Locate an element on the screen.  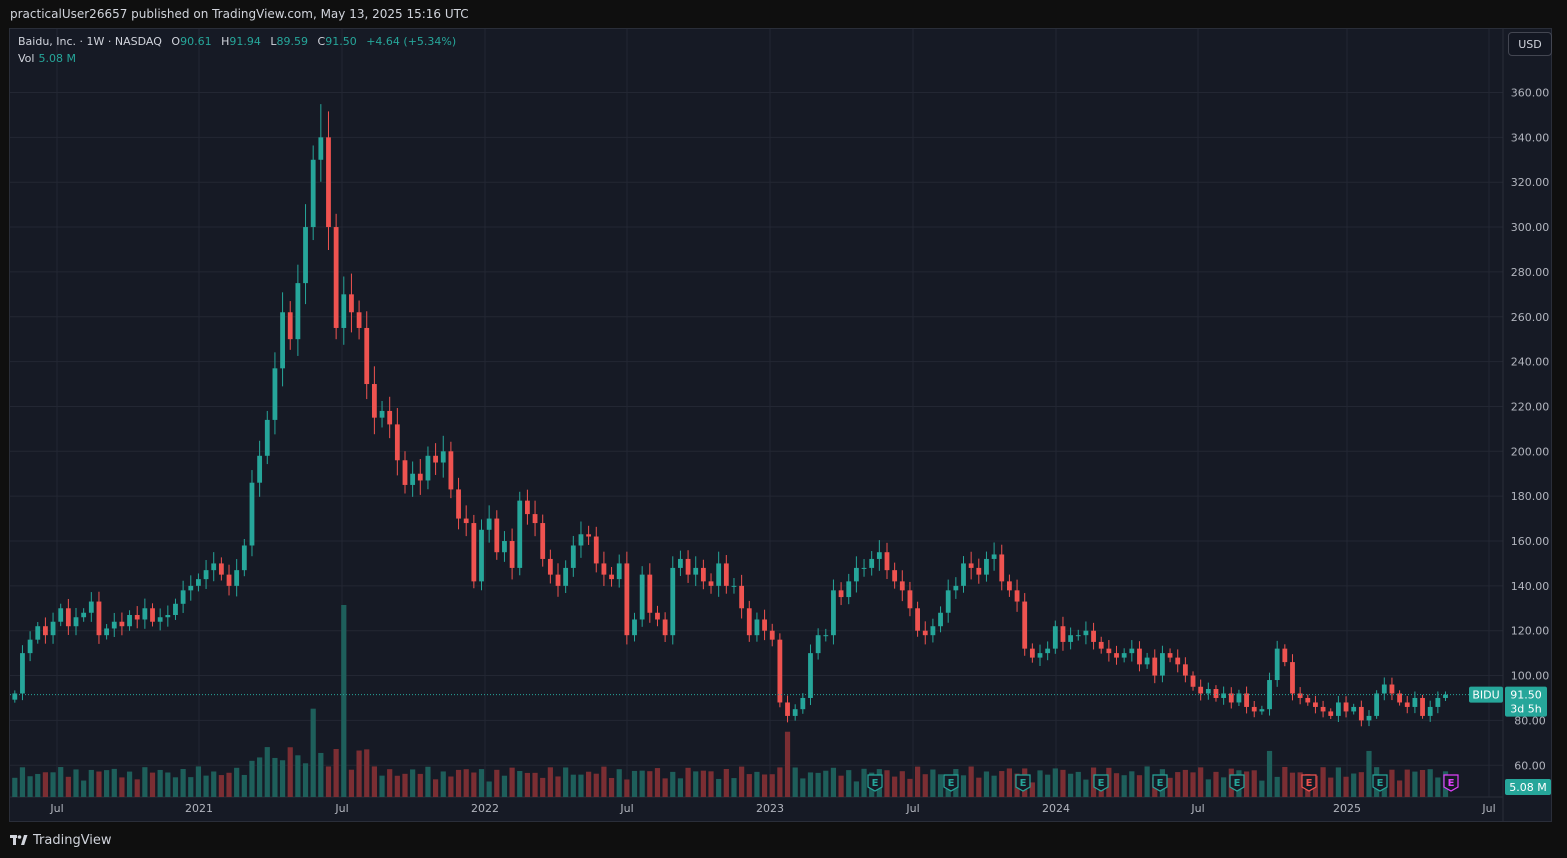
tradingview-logo: TradingView is located at coordinates (61, 840).